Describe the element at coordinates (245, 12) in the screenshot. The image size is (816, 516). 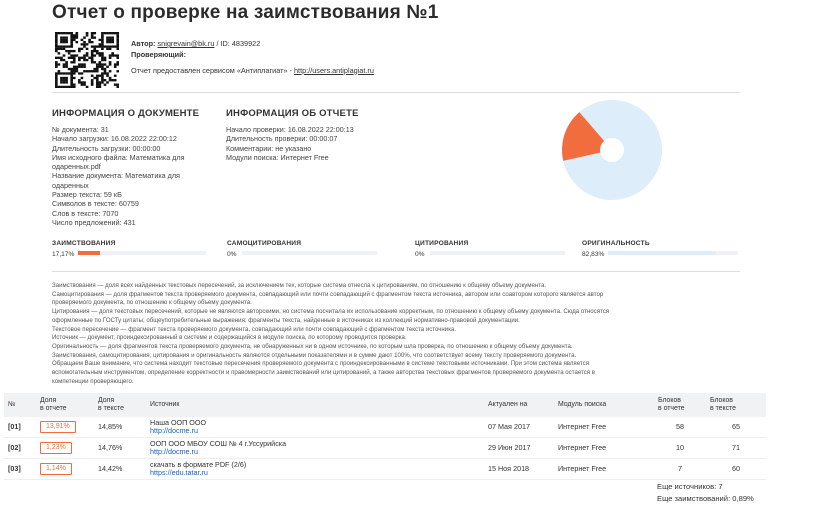
I see `report-title: Отчет о проверке на заимствования №1` at that location.